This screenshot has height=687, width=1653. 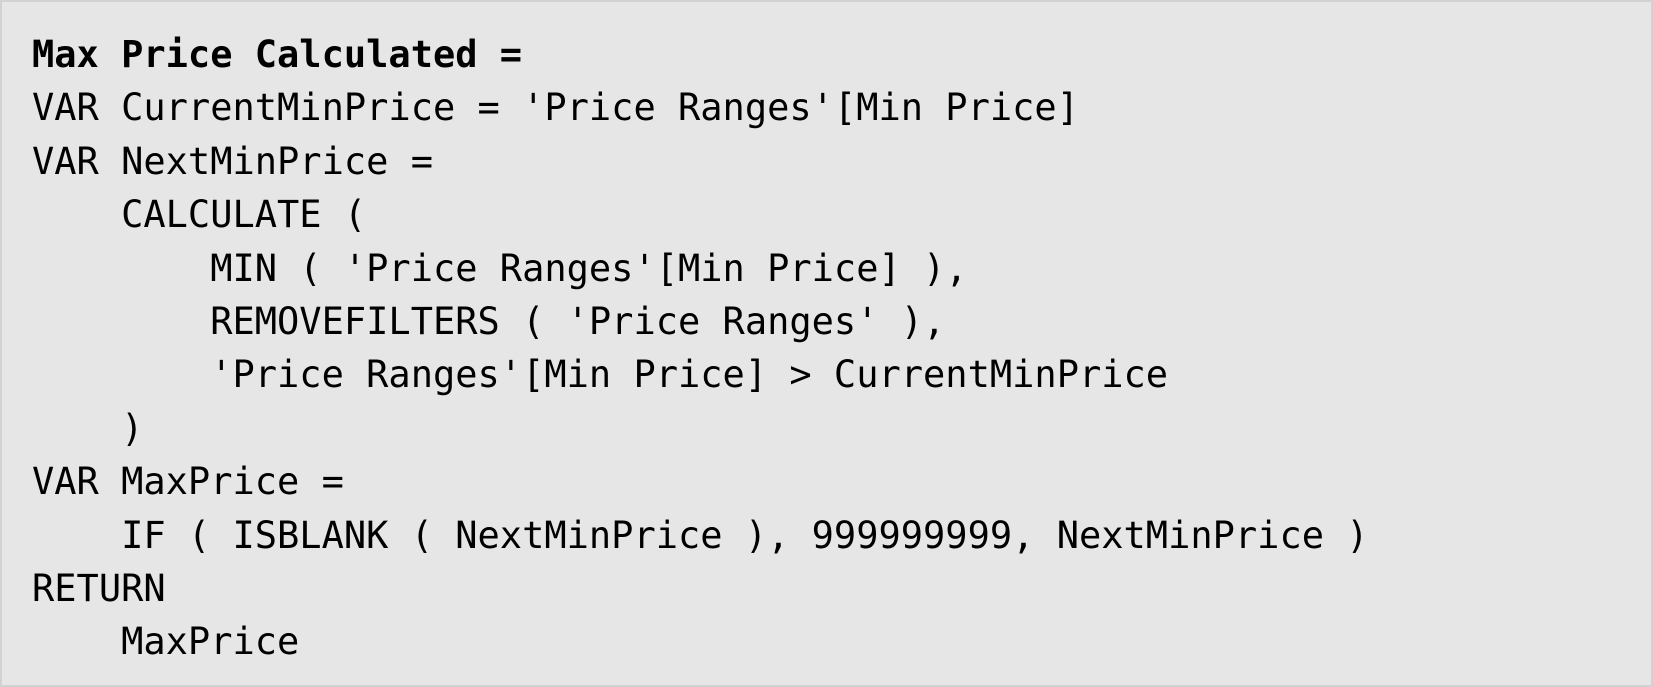 What do you see at coordinates (500, 268) in the screenshot?
I see `code-line: MIN ( 'Price Ranges'[Min Price] ),` at bounding box center [500, 268].